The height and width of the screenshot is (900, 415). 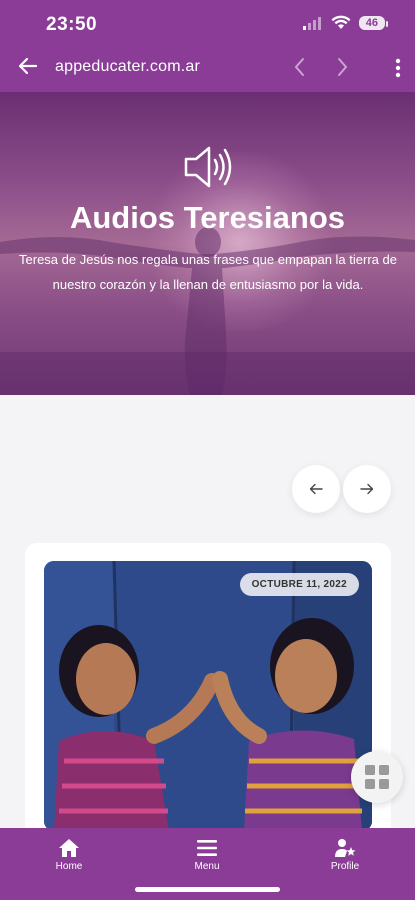 I want to click on chevron-right-icon, so click(x=342, y=67).